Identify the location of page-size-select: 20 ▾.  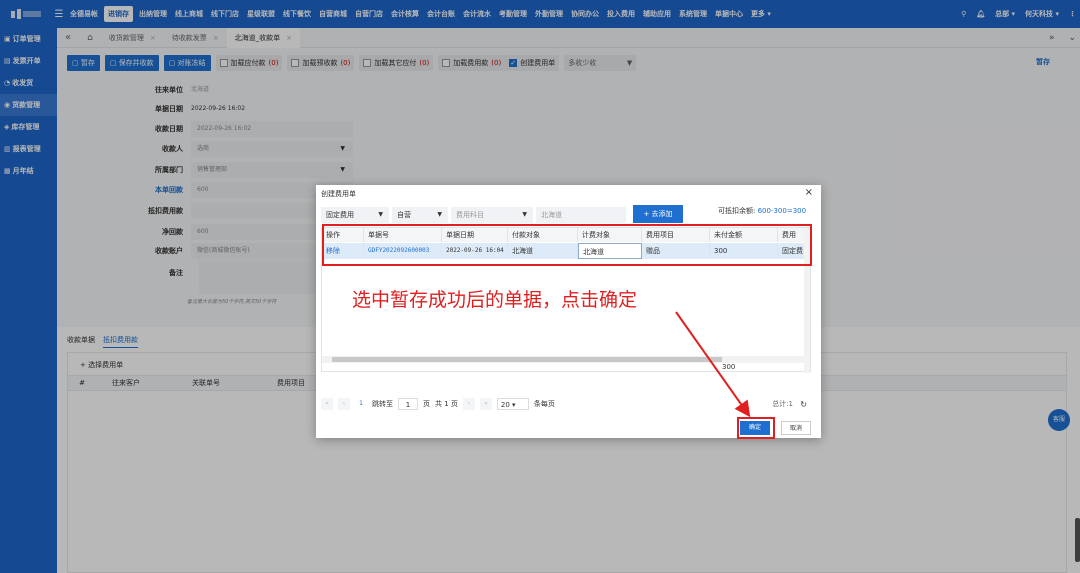
(512, 404).